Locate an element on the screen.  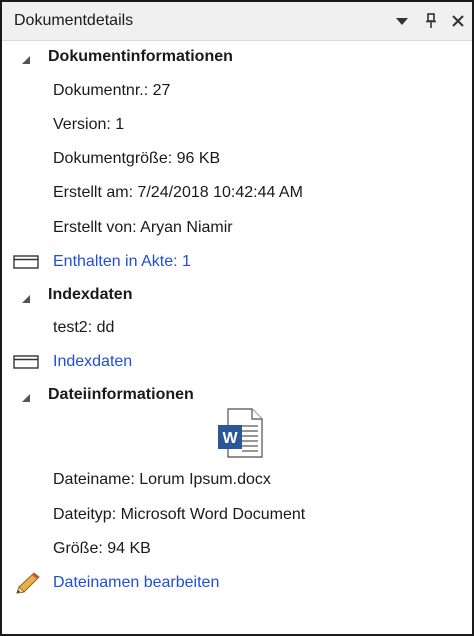
section-header-file-info: Dateiinformationen is located at coordinates (121, 395).